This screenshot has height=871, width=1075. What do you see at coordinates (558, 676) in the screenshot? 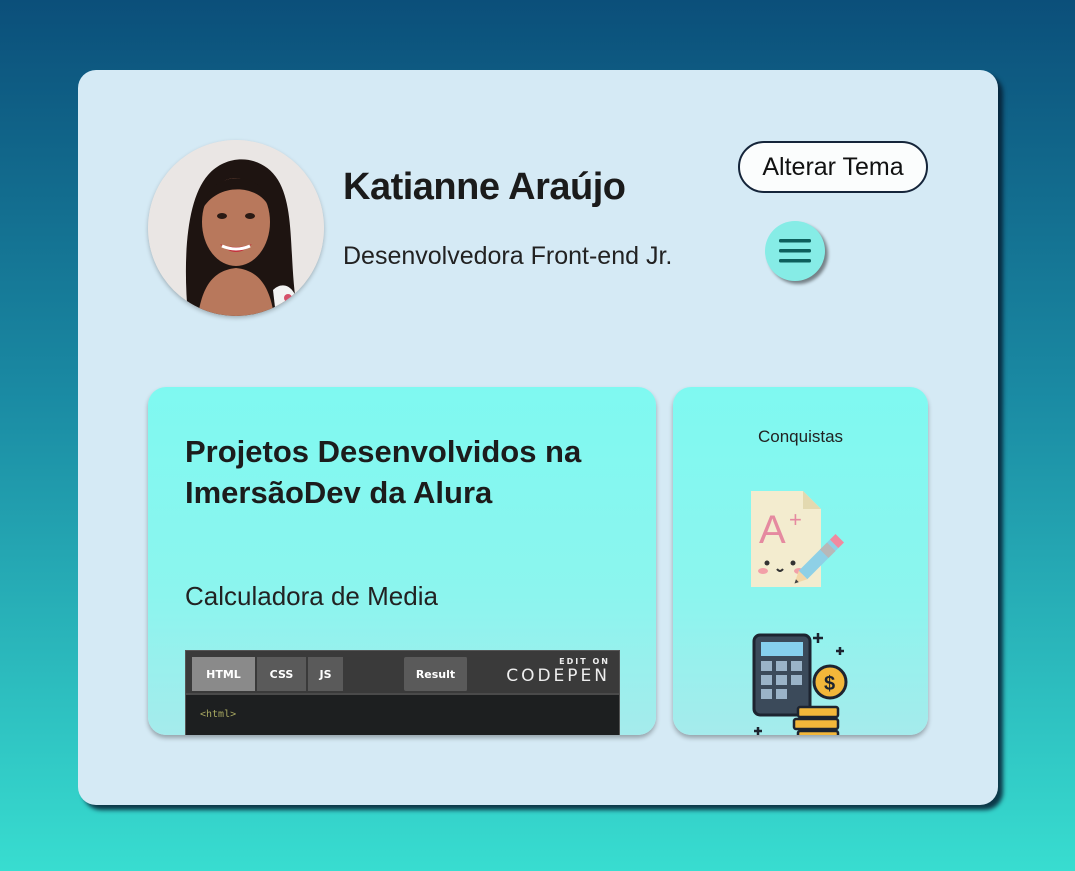
I see `codepen-logo: CODEPEN` at bounding box center [558, 676].